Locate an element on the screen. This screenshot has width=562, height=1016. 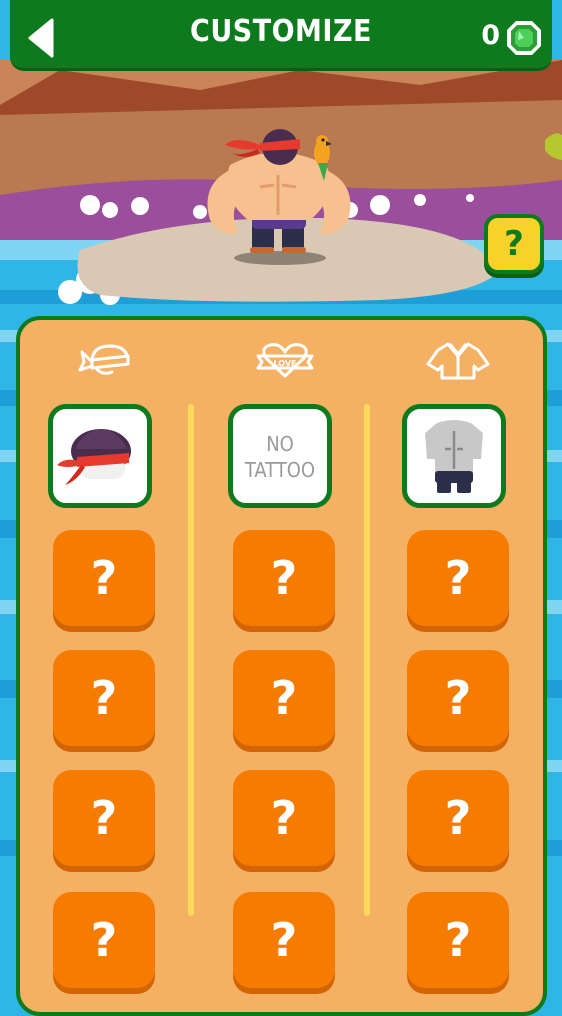
help-button: ? is located at coordinates (514, 244).